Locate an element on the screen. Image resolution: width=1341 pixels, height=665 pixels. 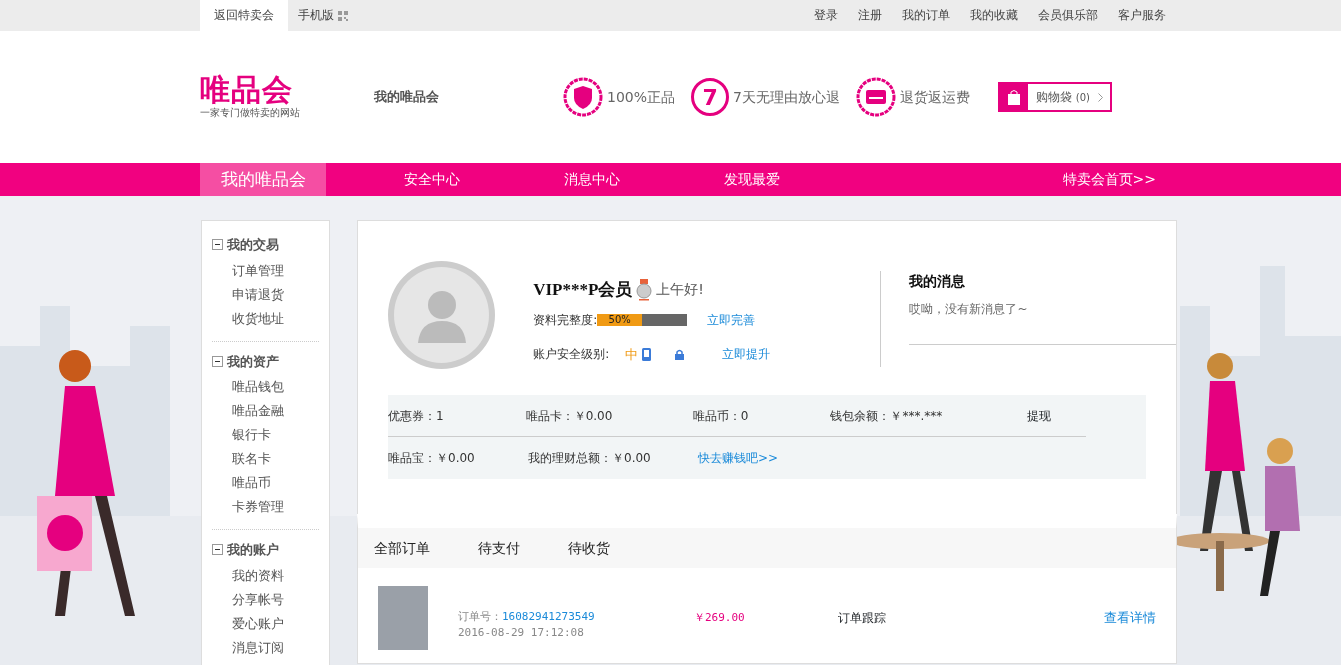
field-label: 账户安全级别: is located at coordinates (571, 355).